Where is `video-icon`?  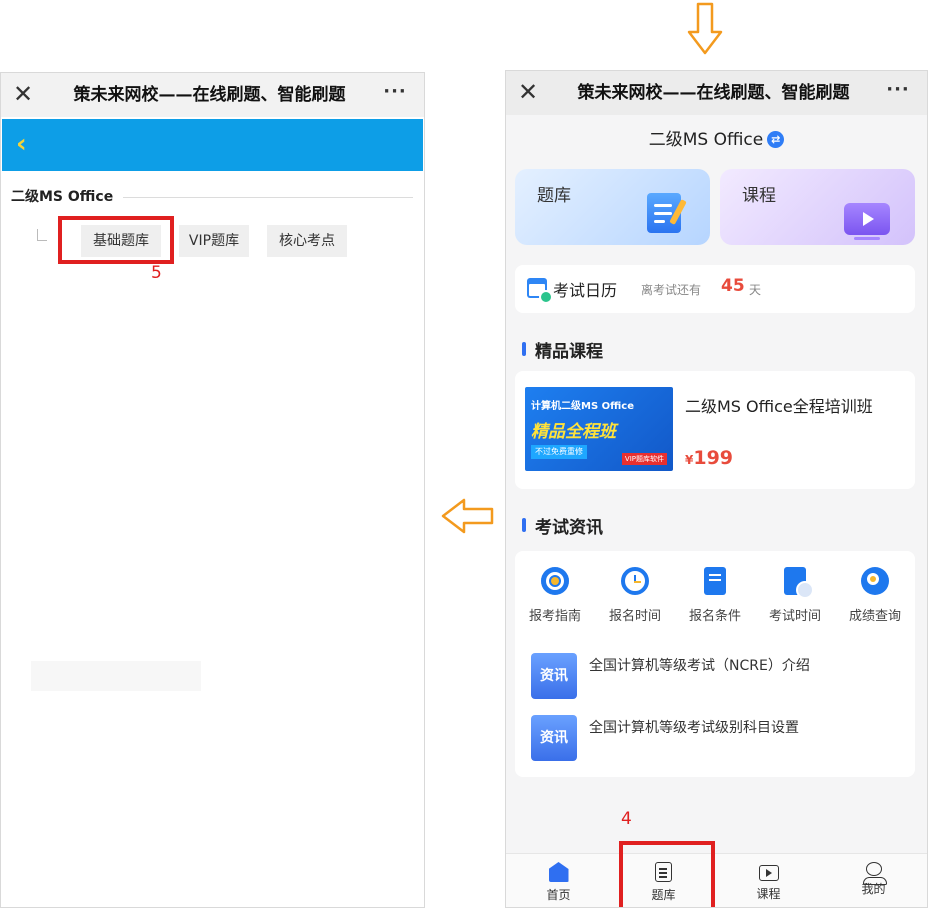 video-icon is located at coordinates (867, 219).